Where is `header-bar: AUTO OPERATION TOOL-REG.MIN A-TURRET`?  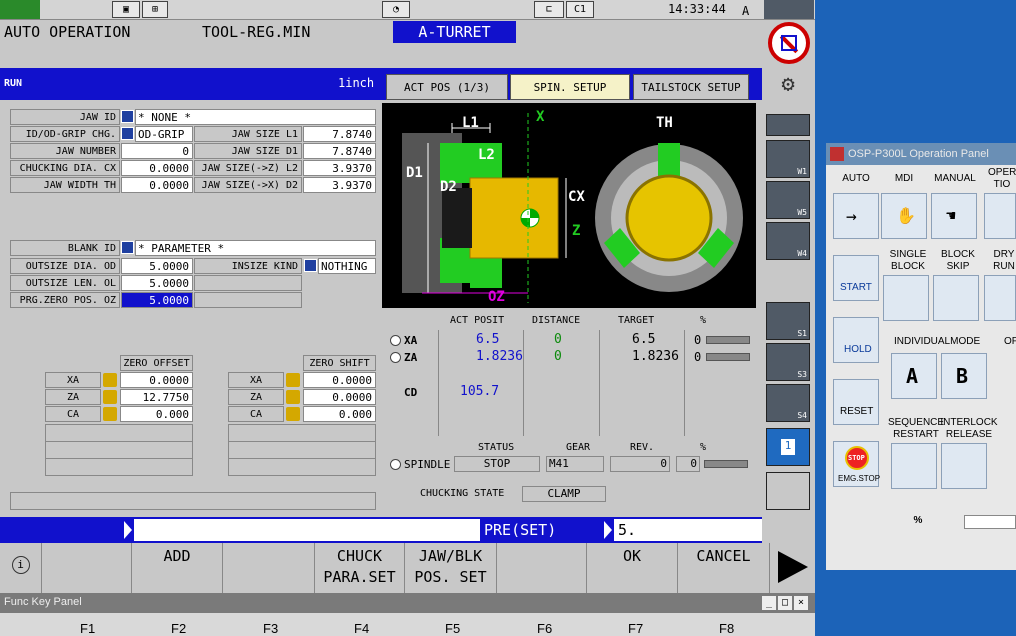 header-bar: AUTO OPERATION TOOL-REG.MIN A-TURRET is located at coordinates (381, 32).